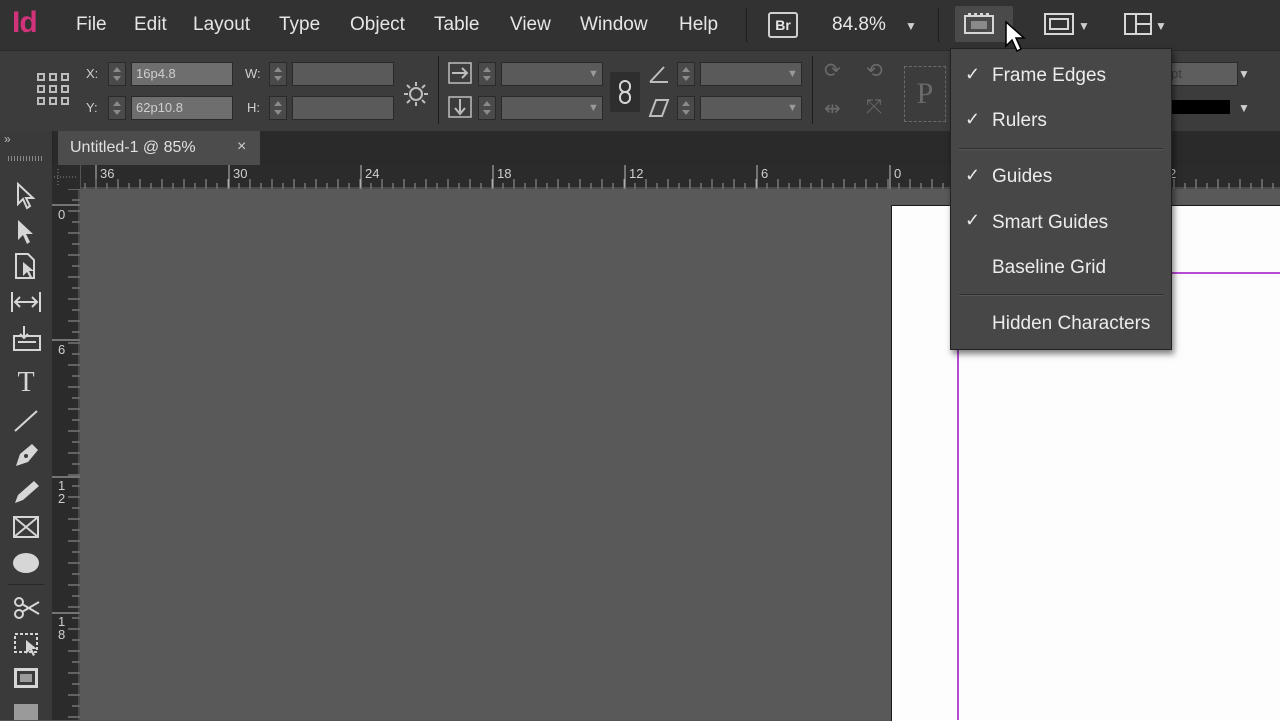 The width and height of the screenshot is (1280, 721). Describe the element at coordinates (27, 338) in the screenshot. I see `content-collector-icon` at that location.